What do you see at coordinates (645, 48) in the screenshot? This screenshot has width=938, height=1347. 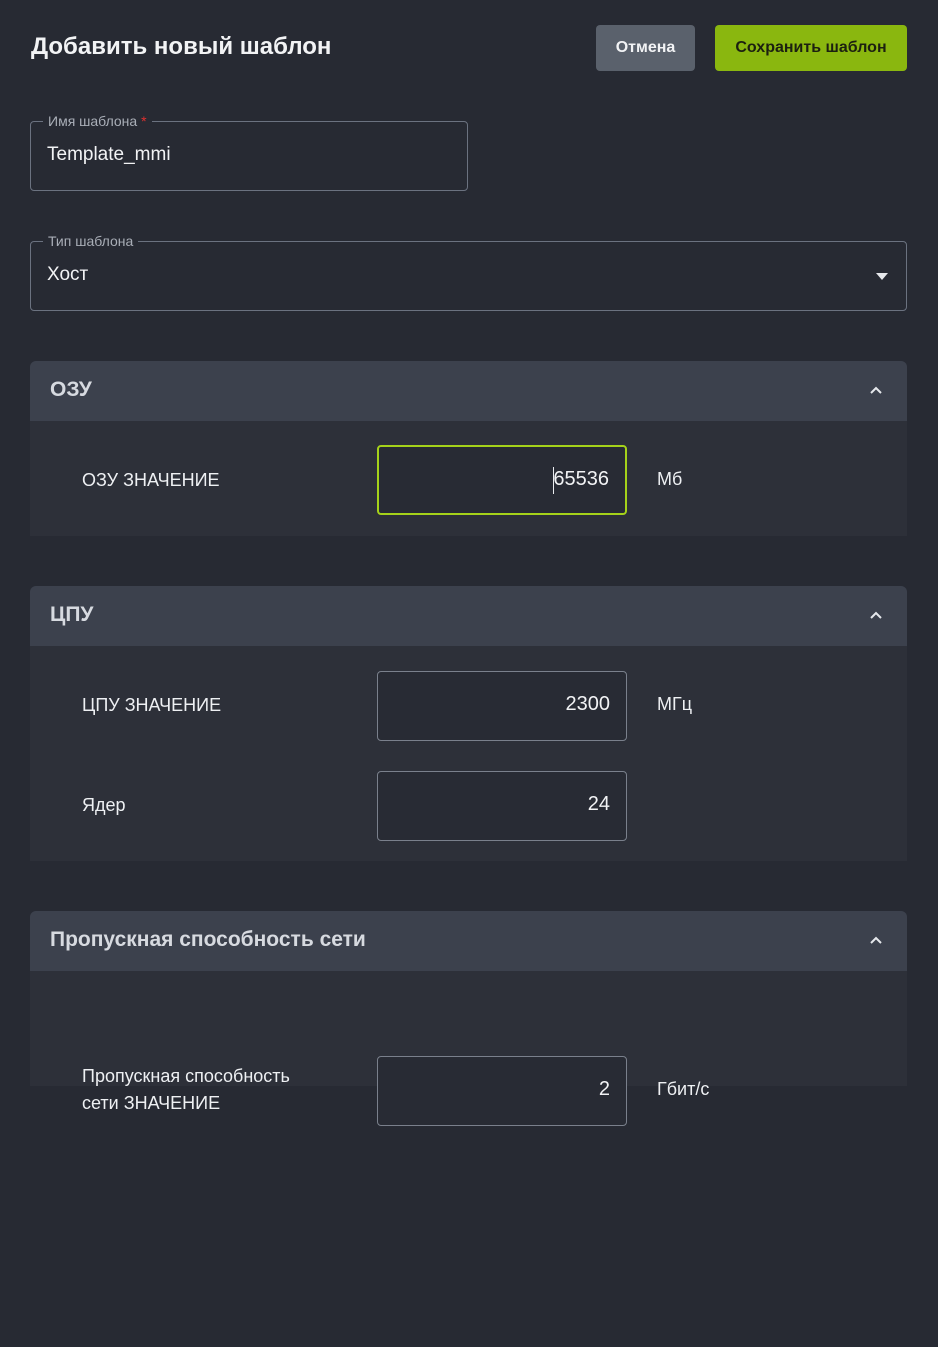 I see `cancel-button: Отмена` at bounding box center [645, 48].